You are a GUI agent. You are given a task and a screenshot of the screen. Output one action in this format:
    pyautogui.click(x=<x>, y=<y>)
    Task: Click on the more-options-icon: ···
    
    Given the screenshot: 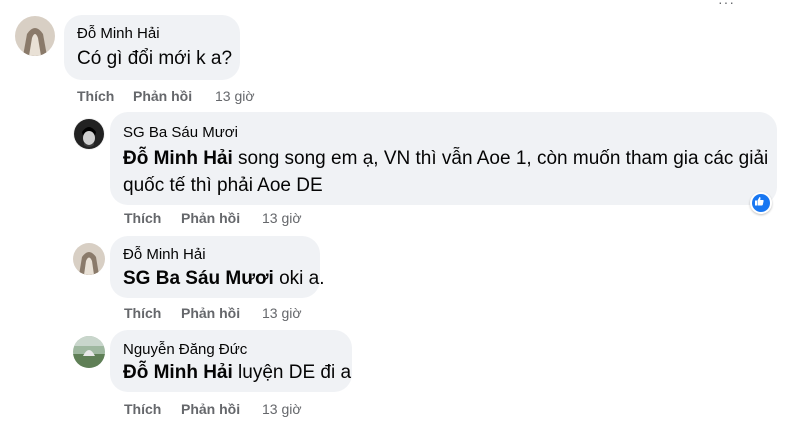 What is the action you would take?
    pyautogui.click(x=726, y=5)
    